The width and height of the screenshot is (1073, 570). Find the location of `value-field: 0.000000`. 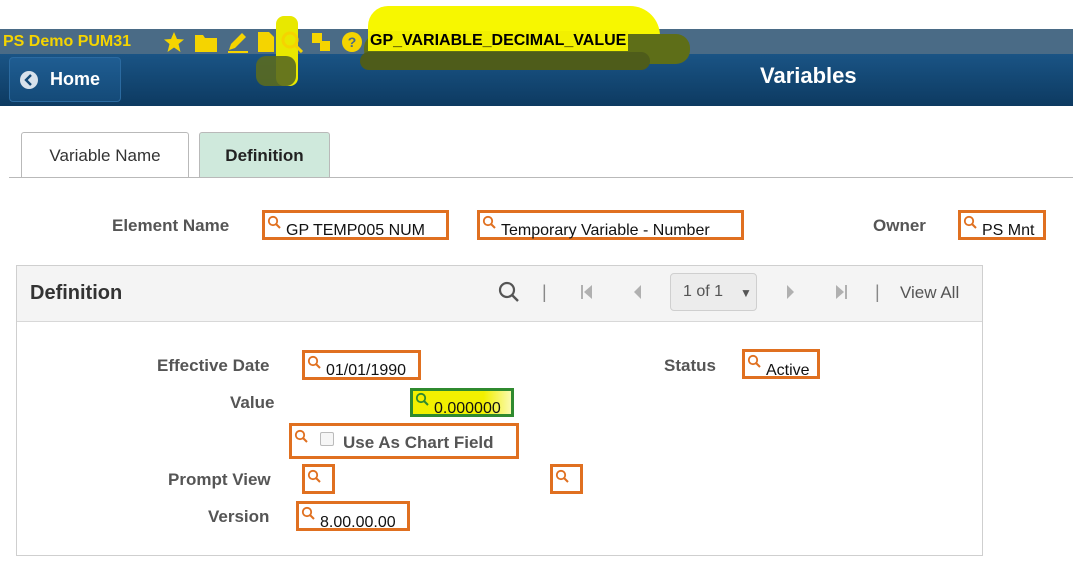

value-field: 0.000000 is located at coordinates (462, 402).